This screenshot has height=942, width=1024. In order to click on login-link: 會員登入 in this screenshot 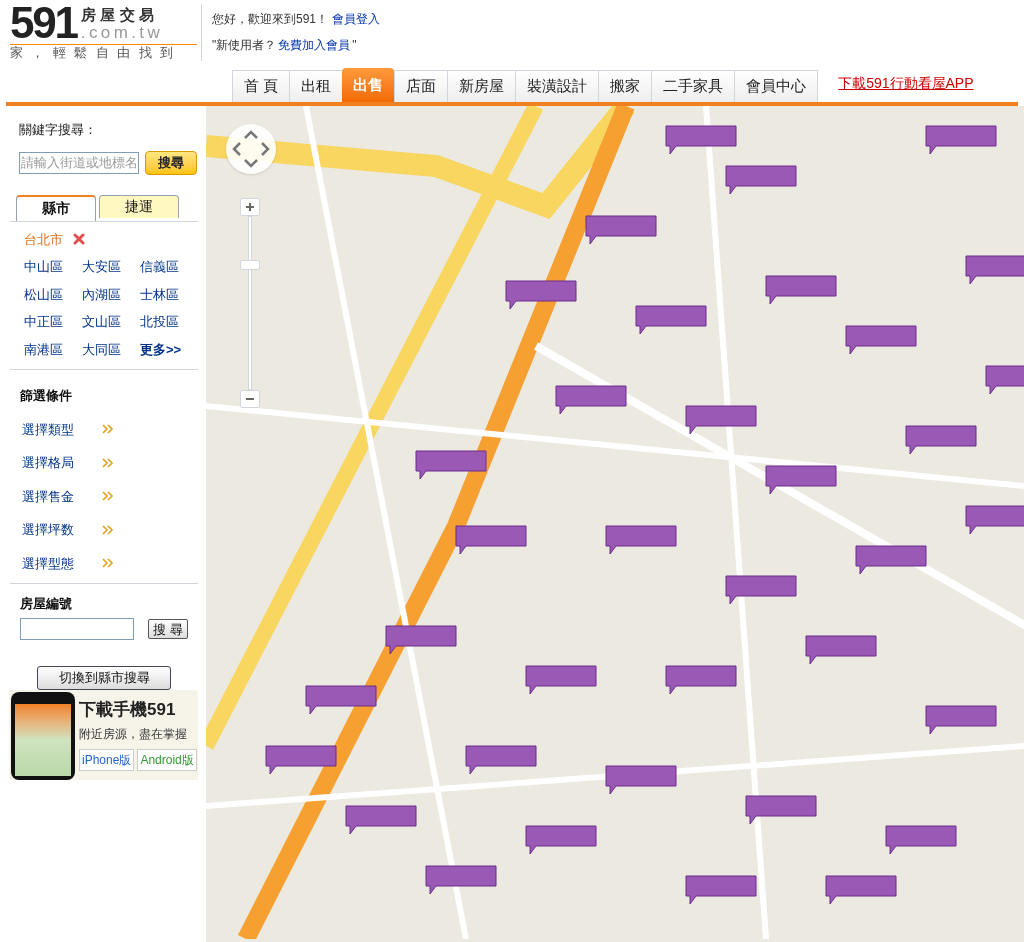, I will do `click(356, 19)`.